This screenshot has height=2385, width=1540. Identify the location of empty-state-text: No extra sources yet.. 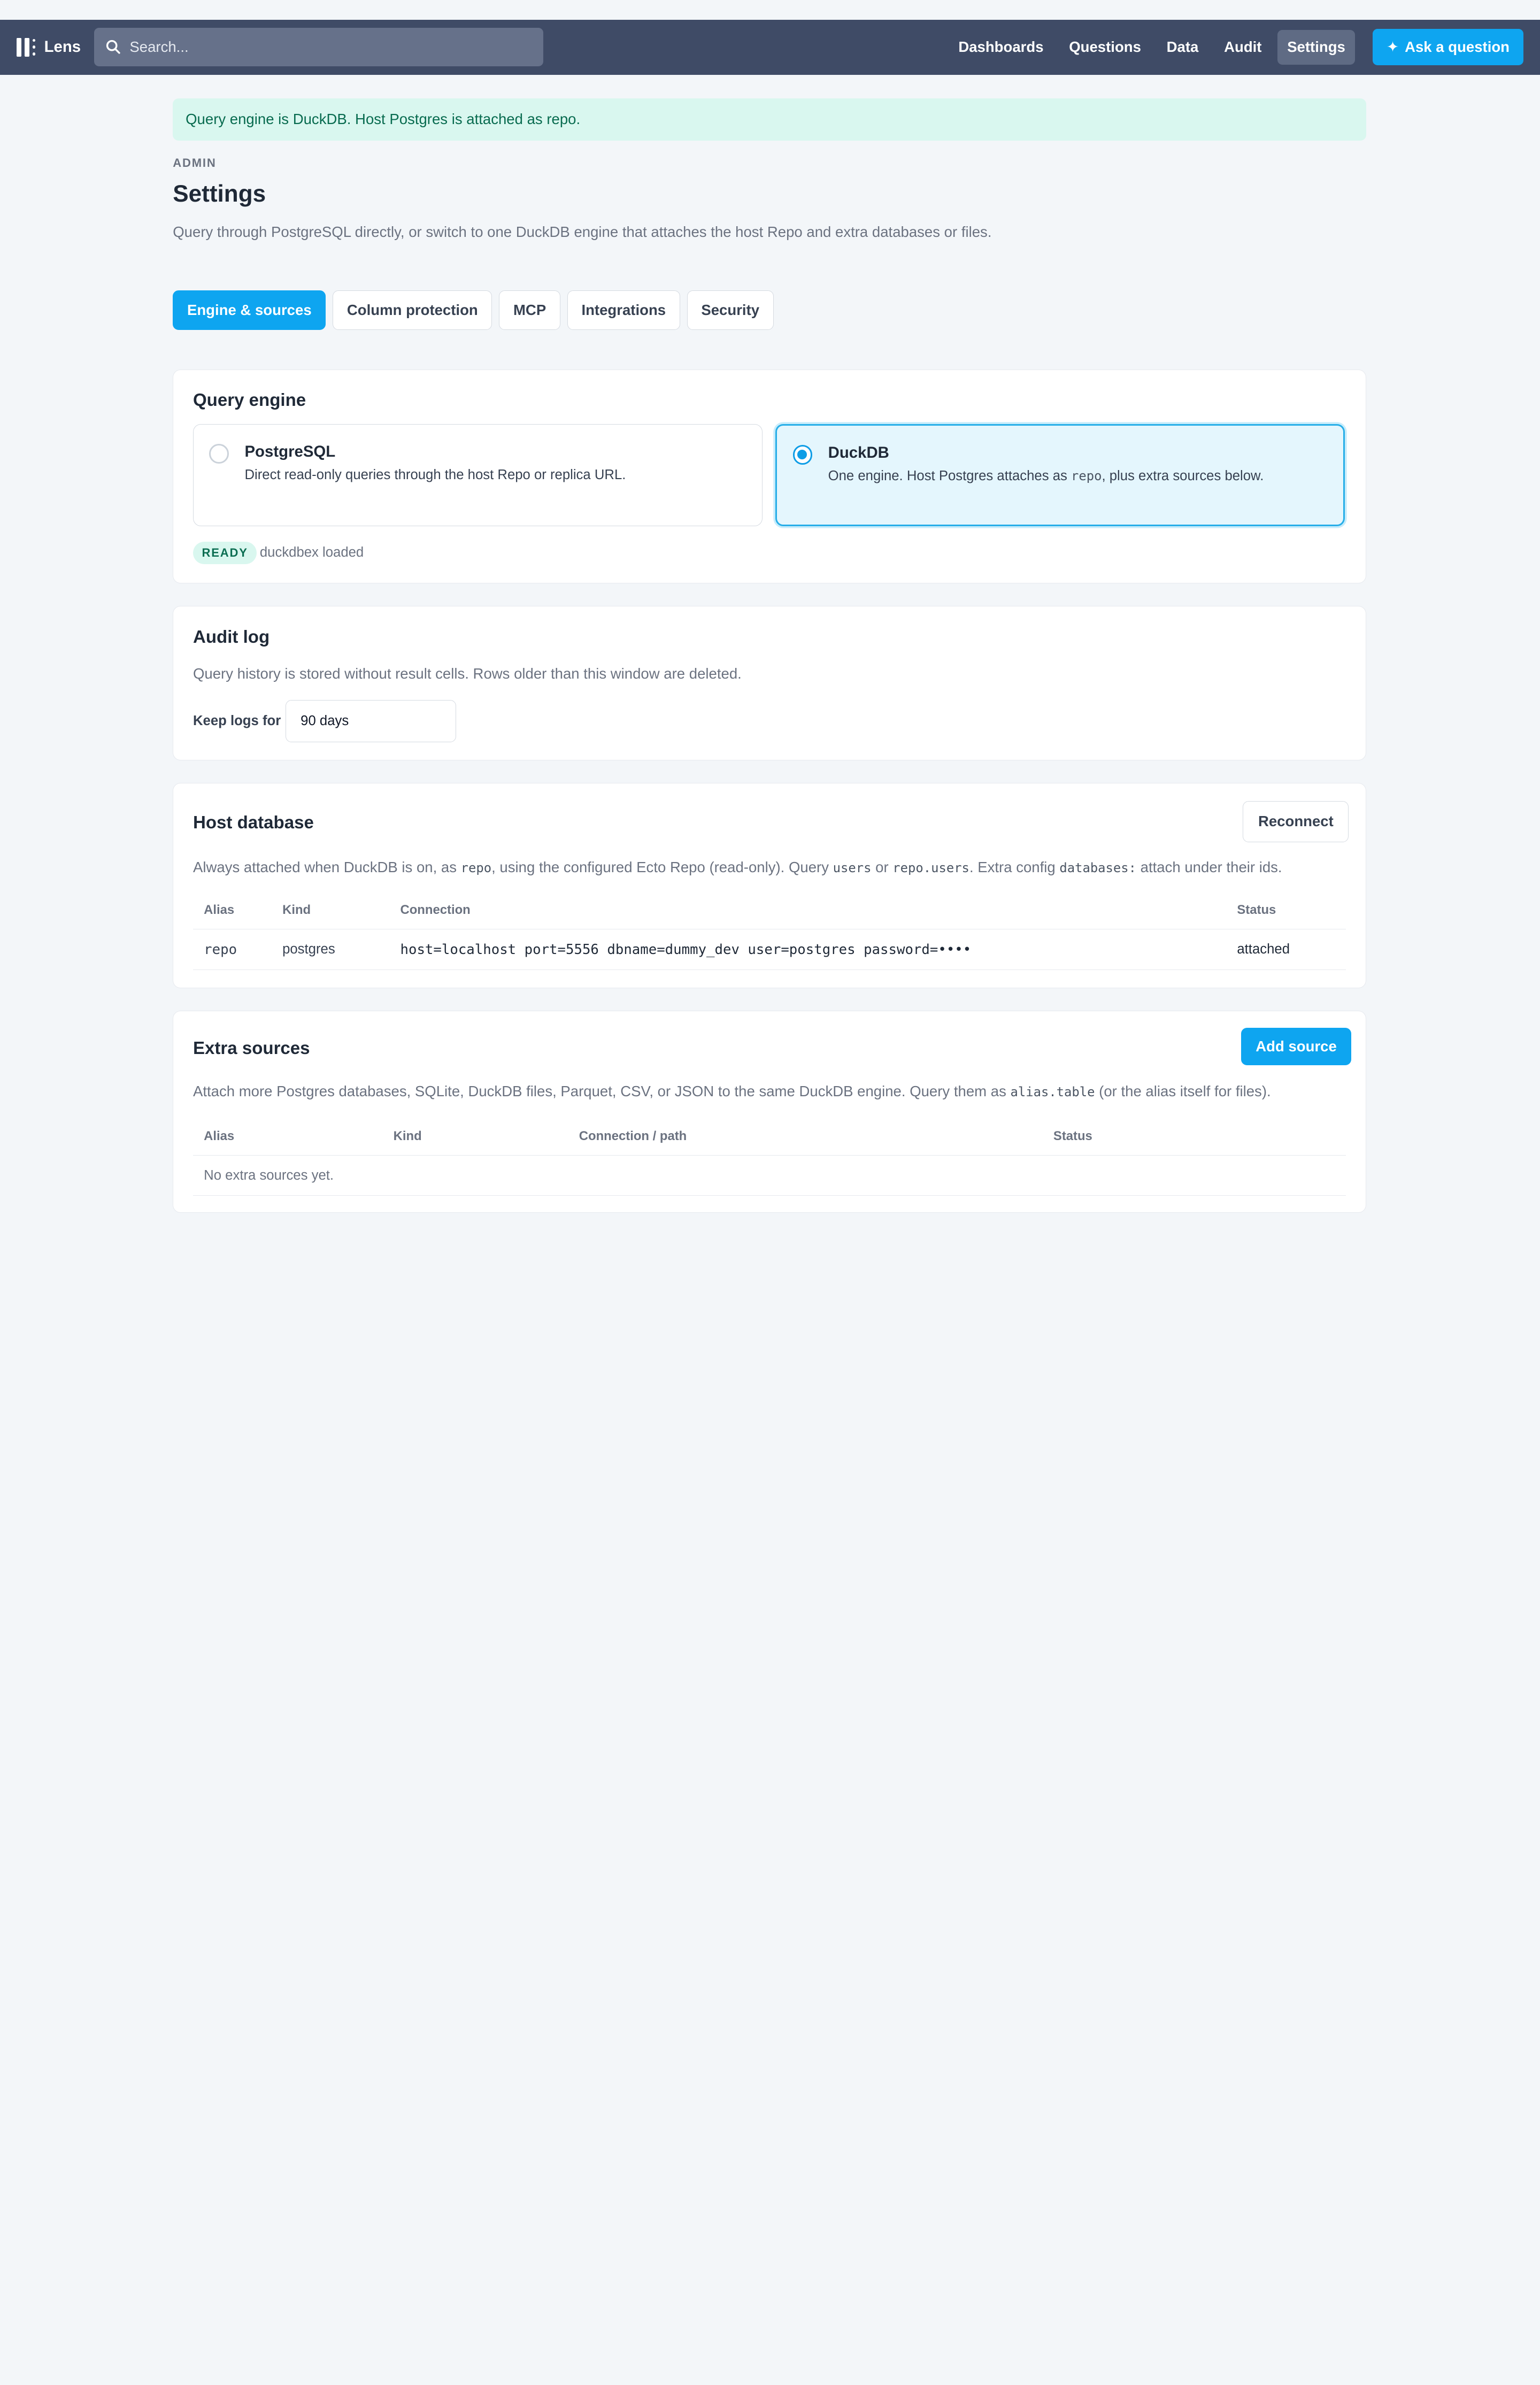
(269, 1175).